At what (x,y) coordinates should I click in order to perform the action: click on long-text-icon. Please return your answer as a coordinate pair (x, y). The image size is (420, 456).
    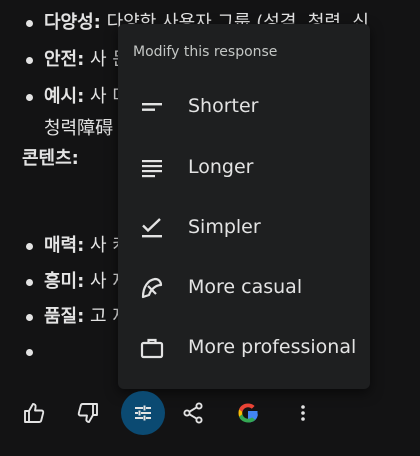
    Looking at the image, I should click on (152, 169).